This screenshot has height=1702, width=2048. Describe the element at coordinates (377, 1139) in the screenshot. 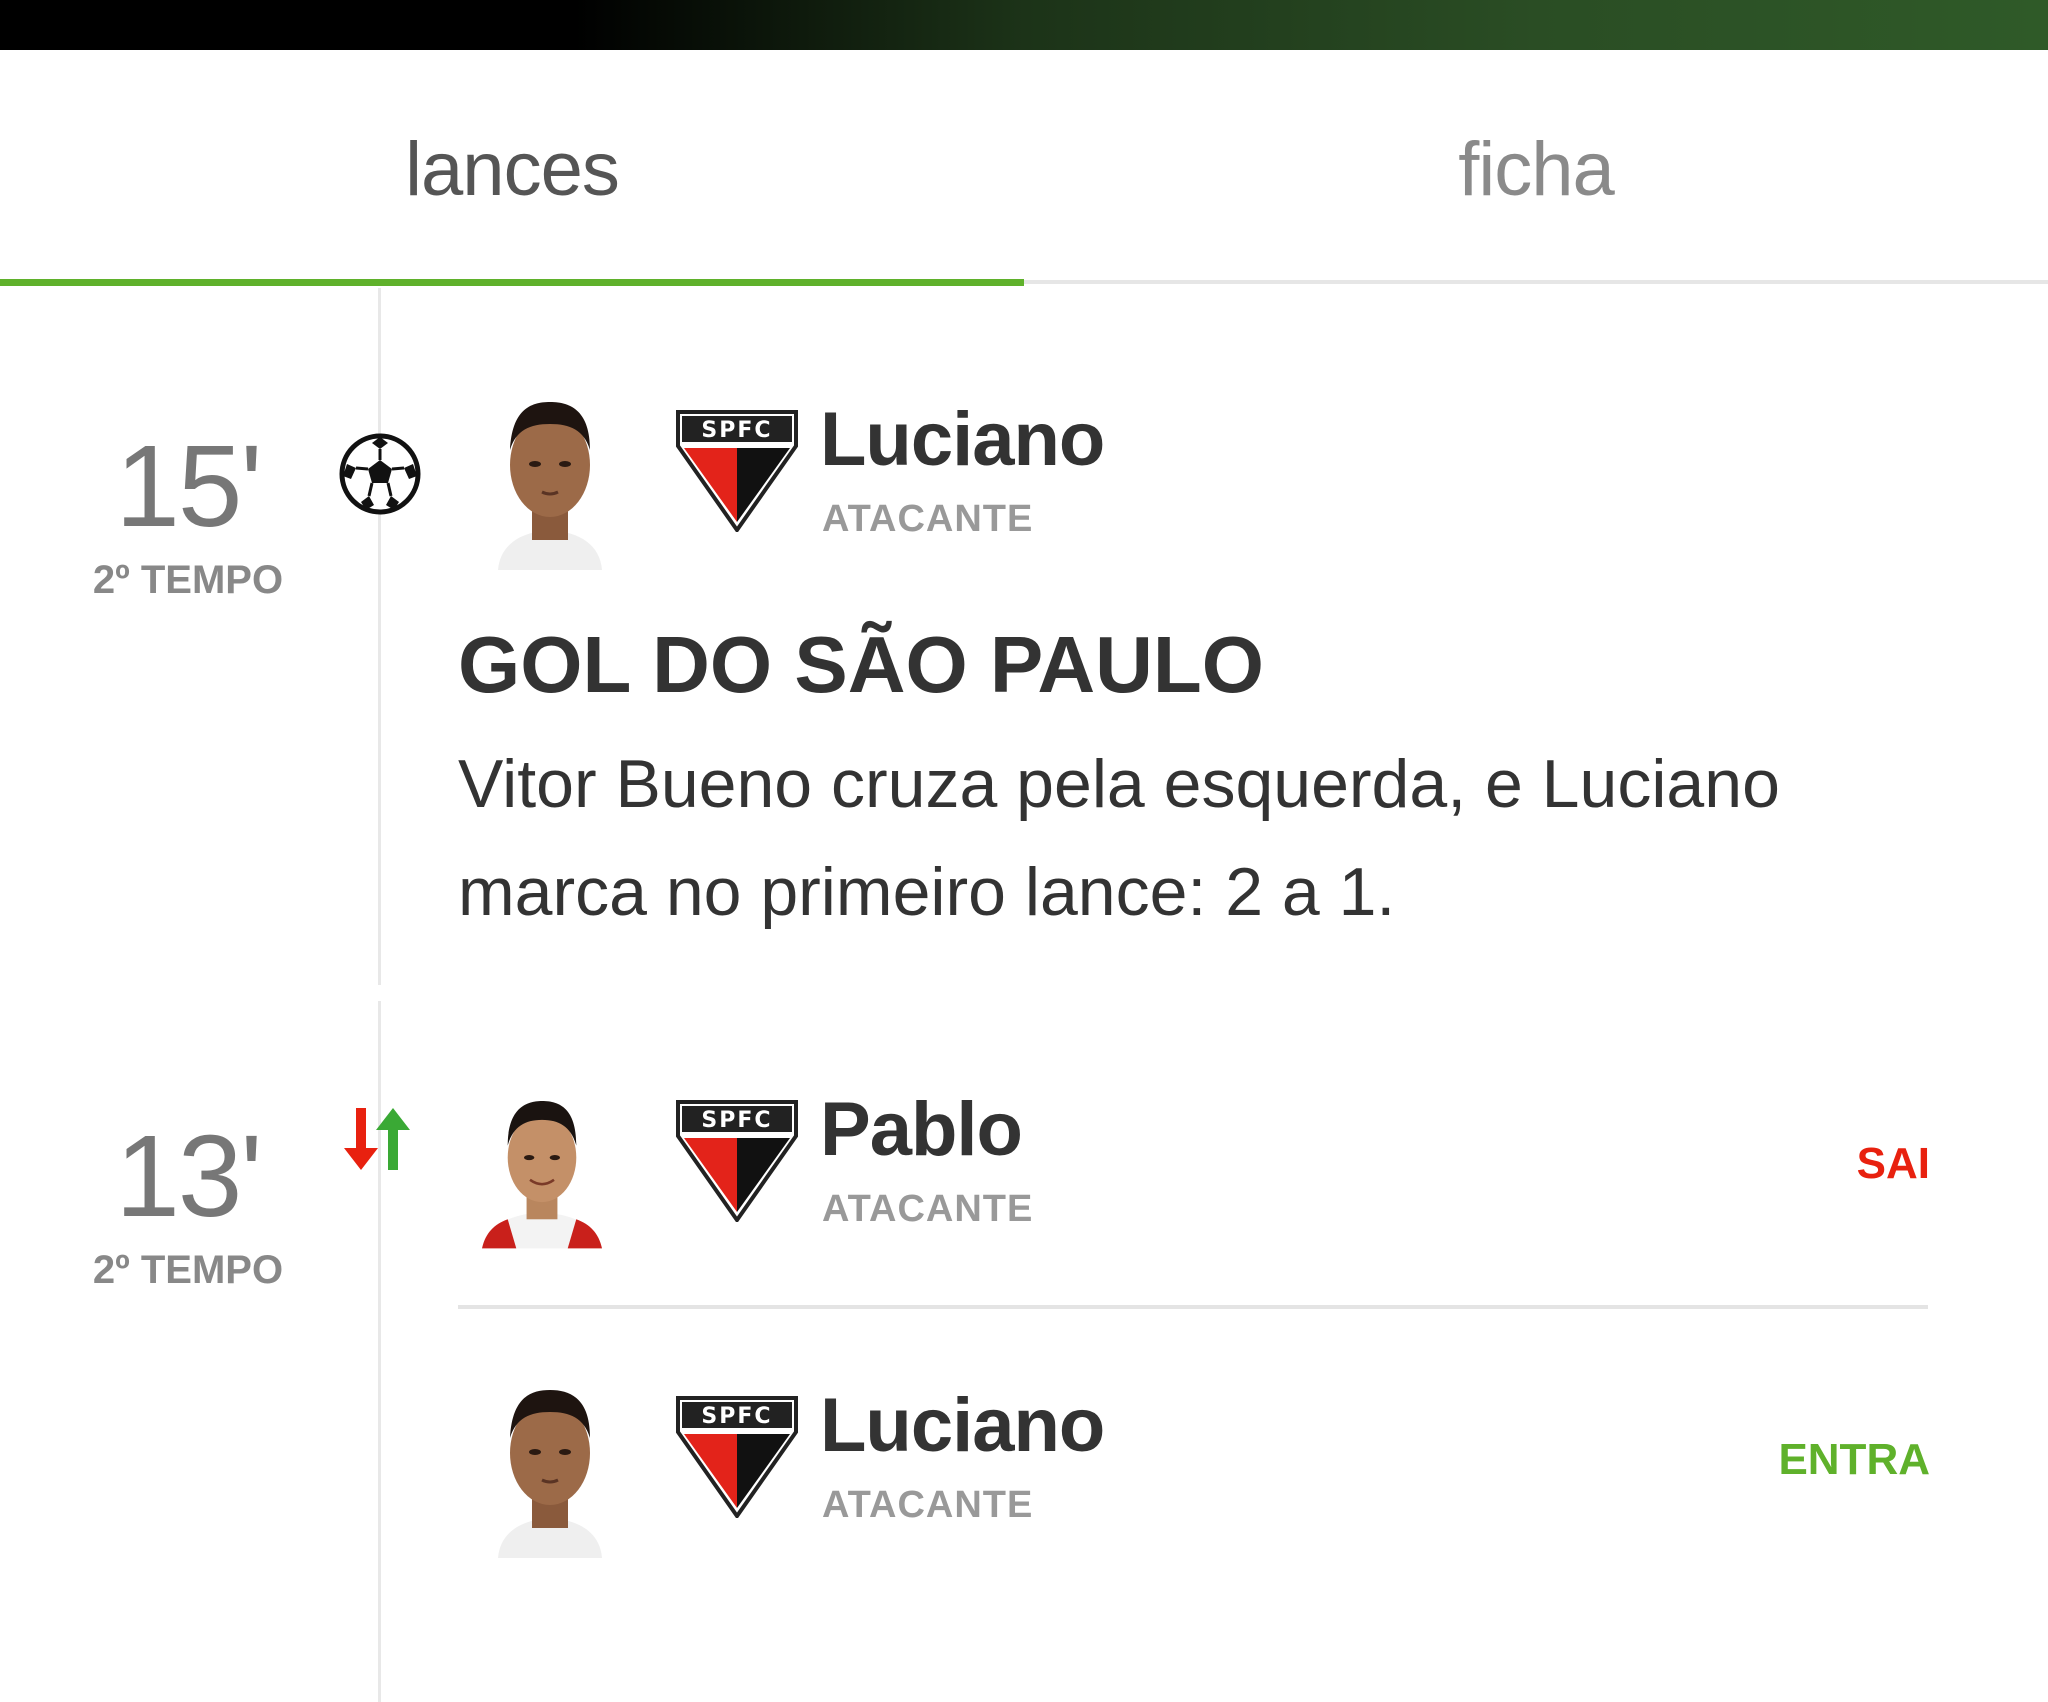

I see `substitution-arrows-icon` at that location.